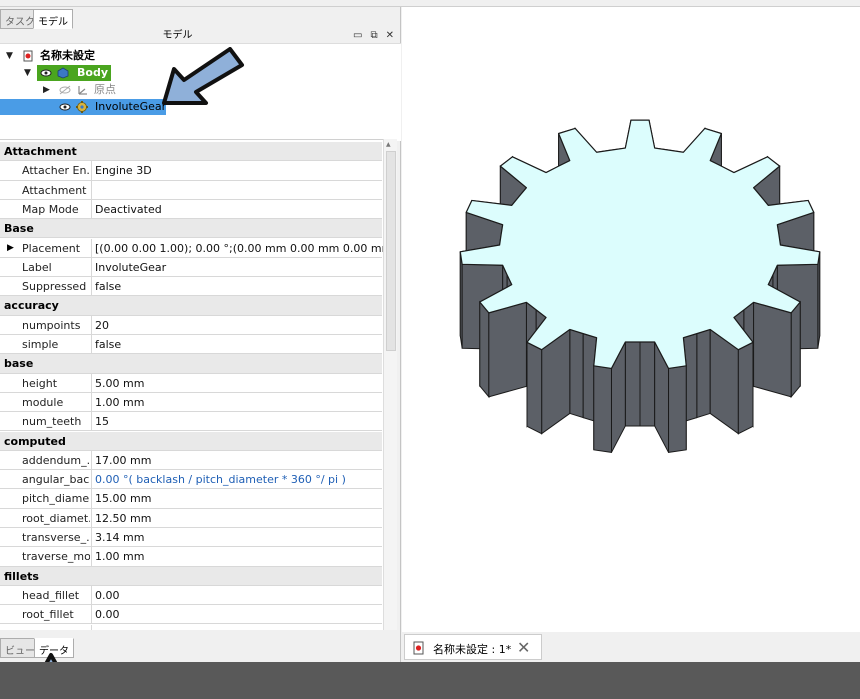 The image size is (860, 699). What do you see at coordinates (10, 248) in the screenshot?
I see `expand-arrow-icon: ▶` at bounding box center [10, 248].